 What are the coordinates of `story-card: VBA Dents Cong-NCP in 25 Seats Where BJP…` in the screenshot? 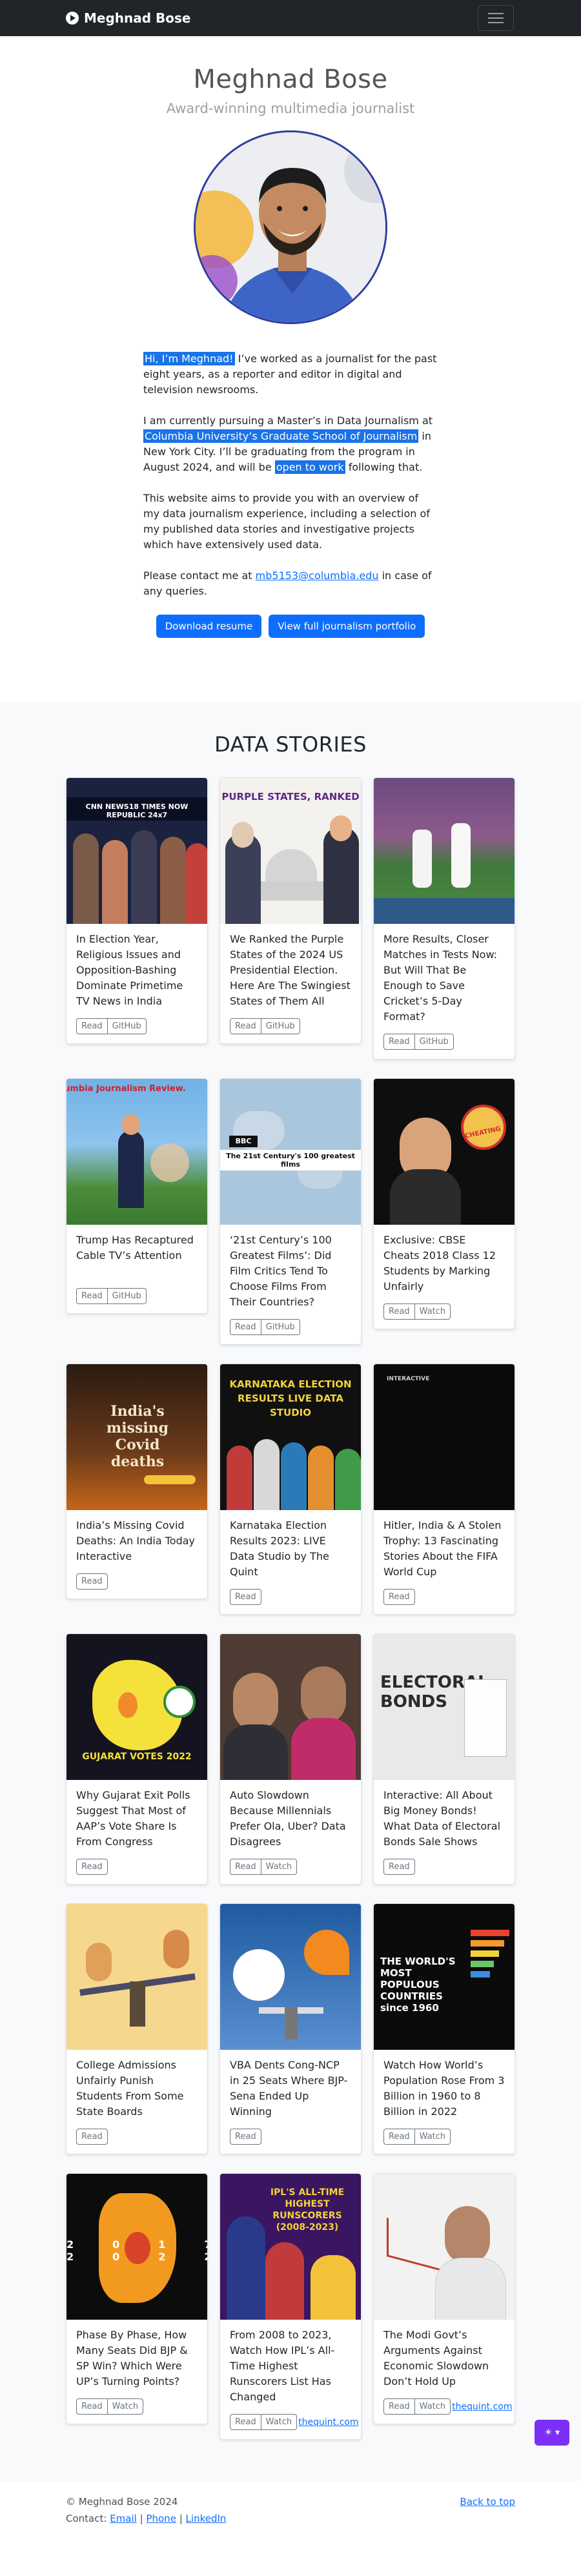 It's located at (290, 2029).